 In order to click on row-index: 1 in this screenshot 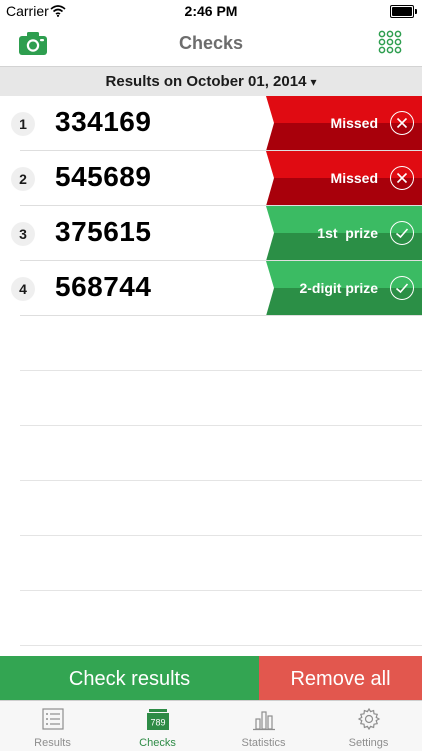, I will do `click(23, 124)`.